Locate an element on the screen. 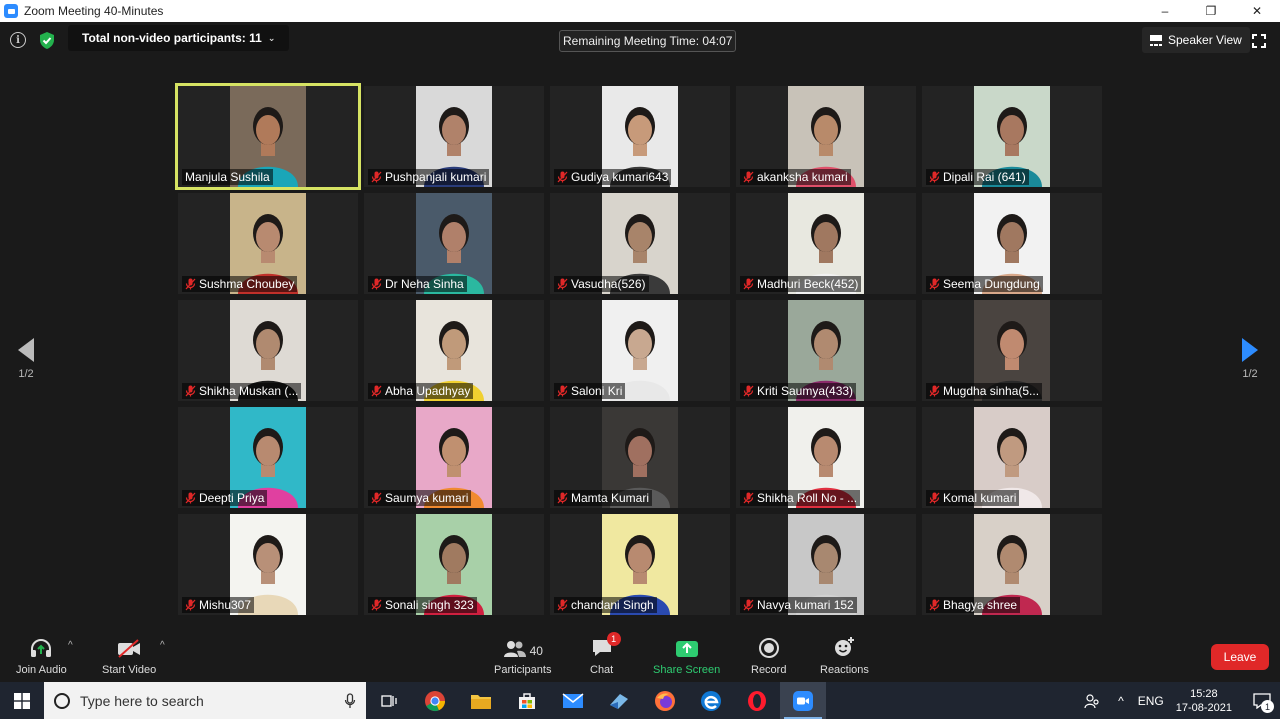 Image resolution: width=1280 pixels, height=719 pixels. taskbar-chrome is located at coordinates (435, 700).